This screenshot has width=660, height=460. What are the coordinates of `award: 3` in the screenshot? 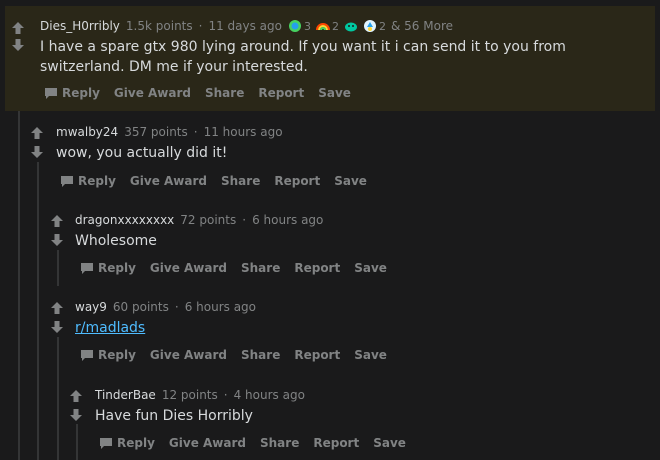 It's located at (299, 26).